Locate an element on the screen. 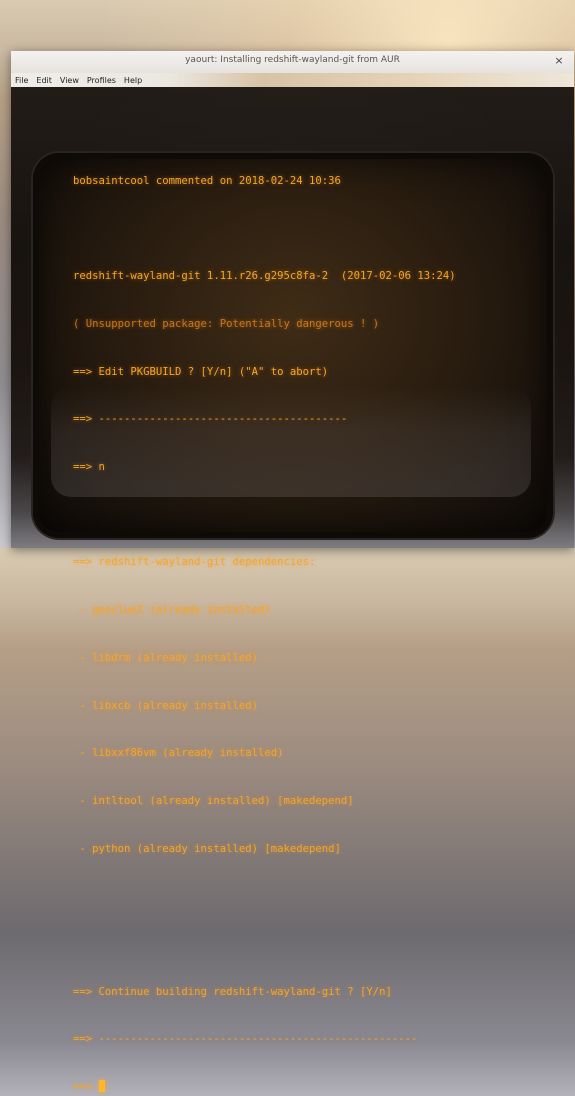  terminal-prompt-line: ==> is located at coordinates (264, 1088).